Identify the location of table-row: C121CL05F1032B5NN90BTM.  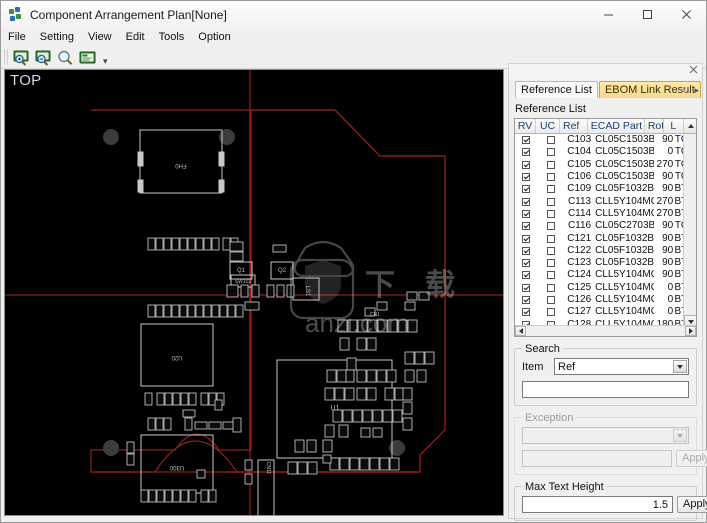
(605, 238).